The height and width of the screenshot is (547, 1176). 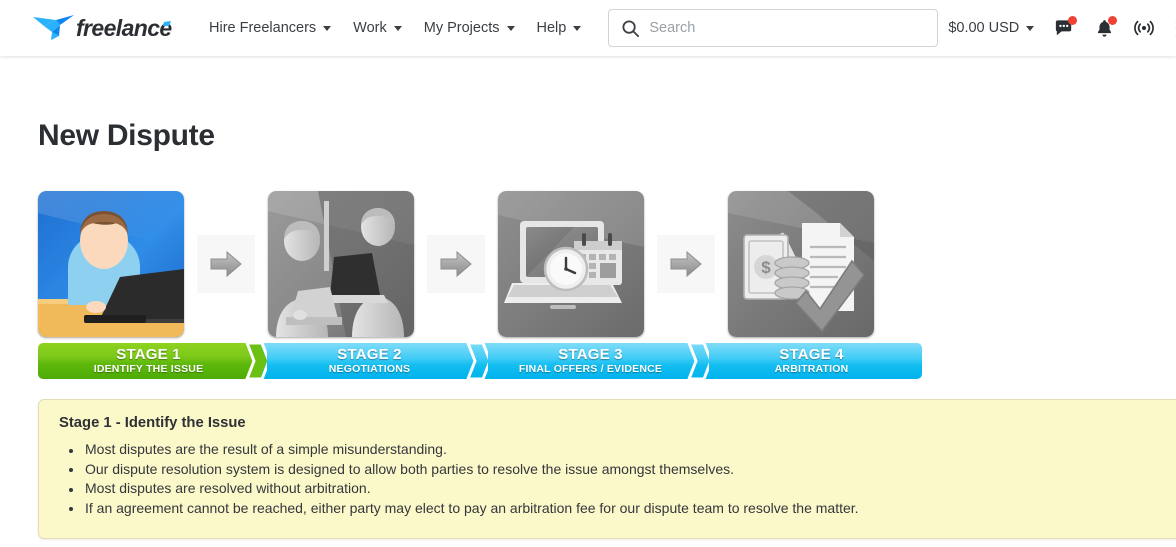 I want to click on page-title: New Dispute, so click(x=126, y=135).